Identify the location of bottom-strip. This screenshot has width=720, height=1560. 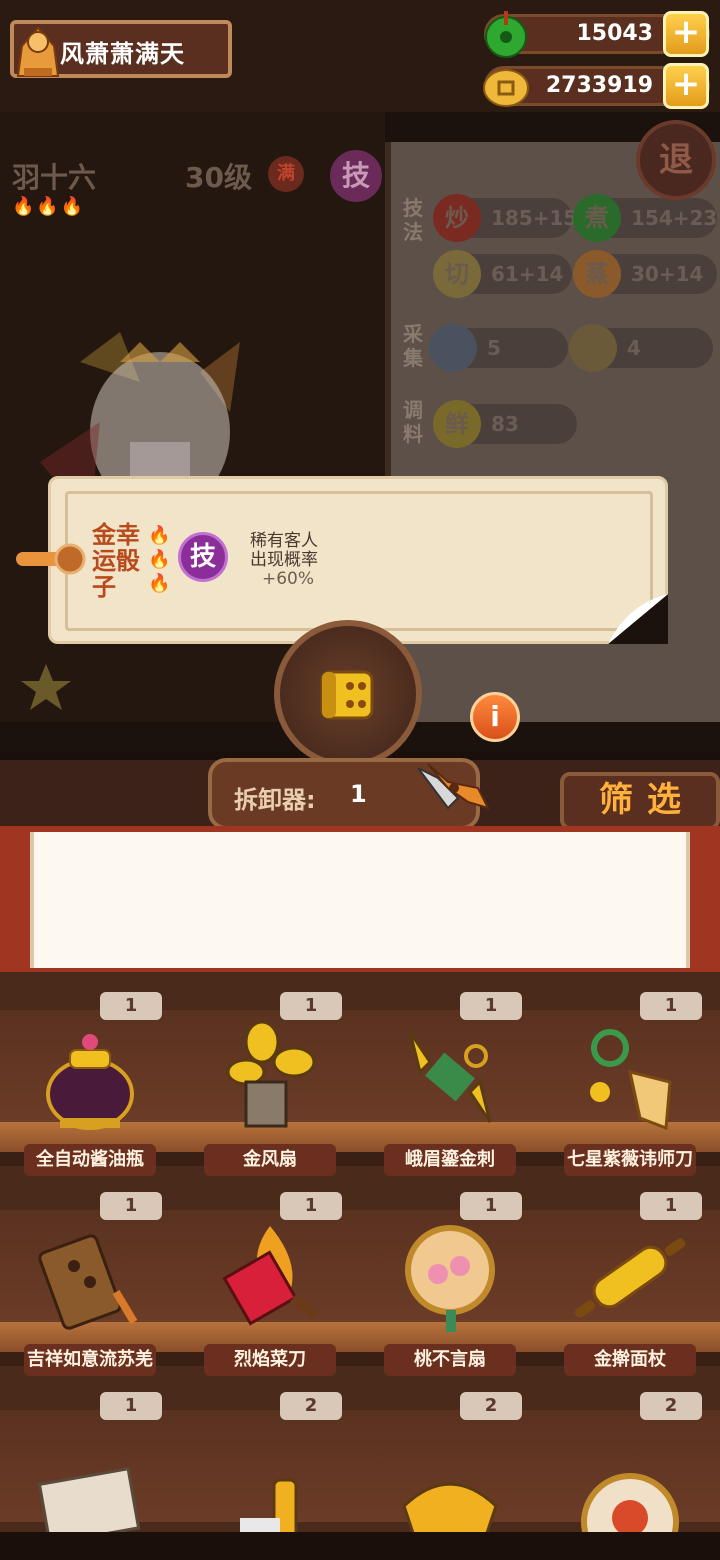
(360, 1546).